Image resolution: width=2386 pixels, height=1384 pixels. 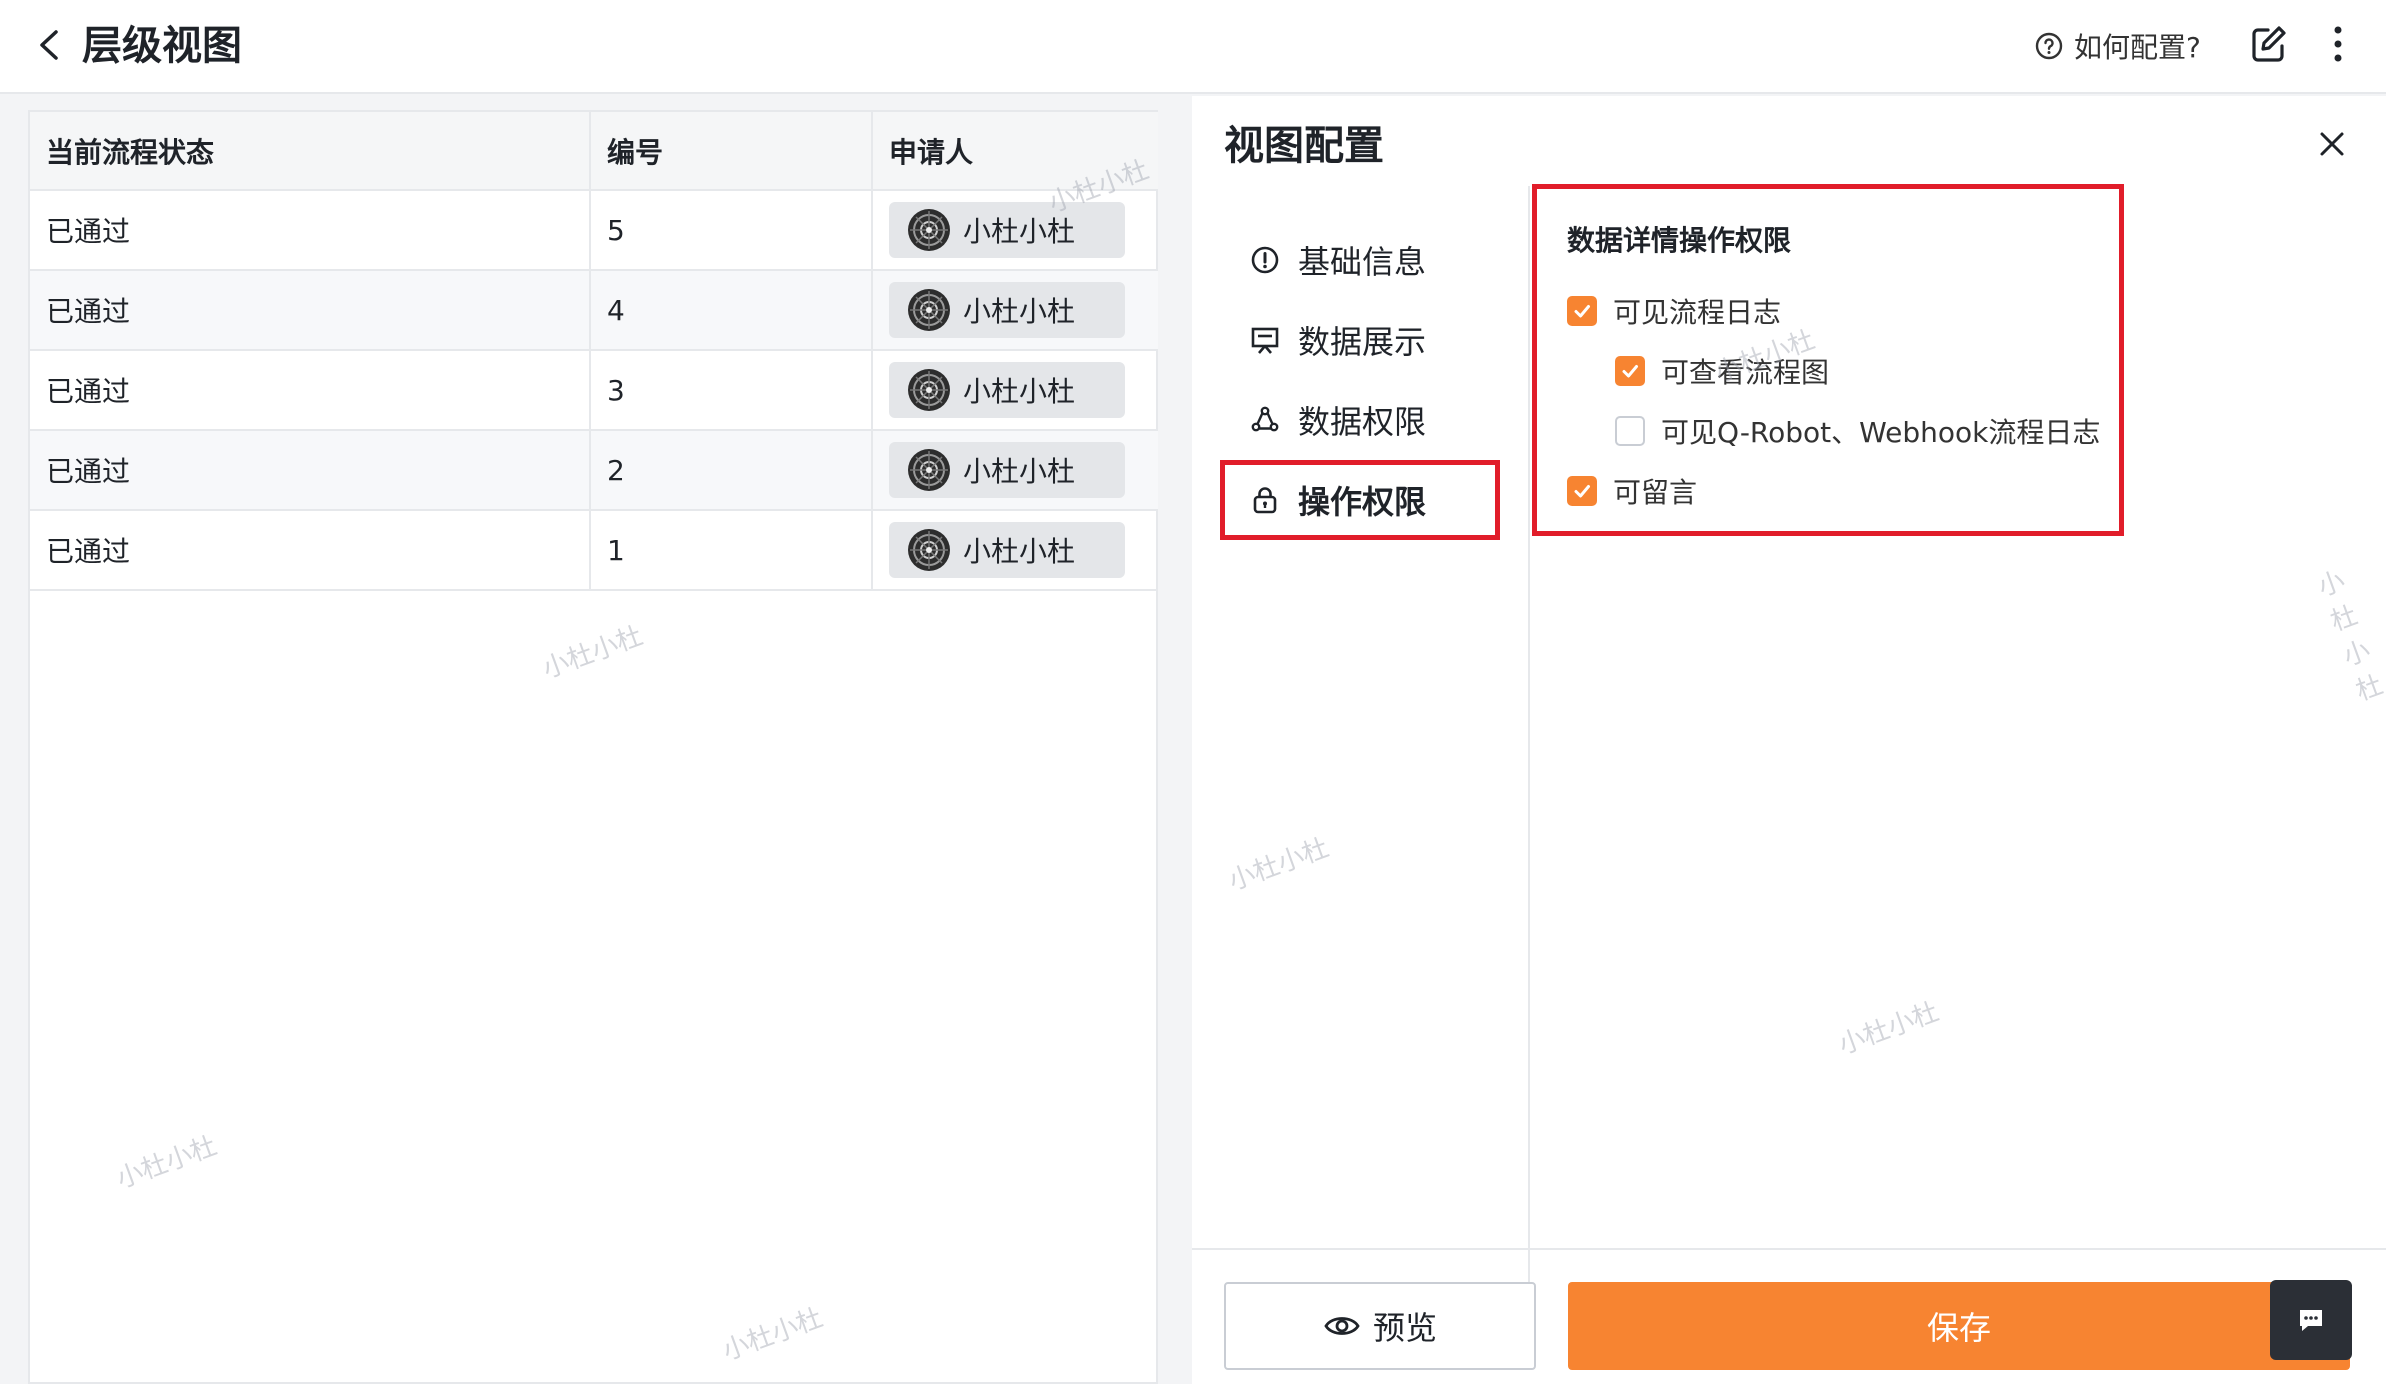 I want to click on column-header-status: 当前流程状态, so click(x=310, y=151).